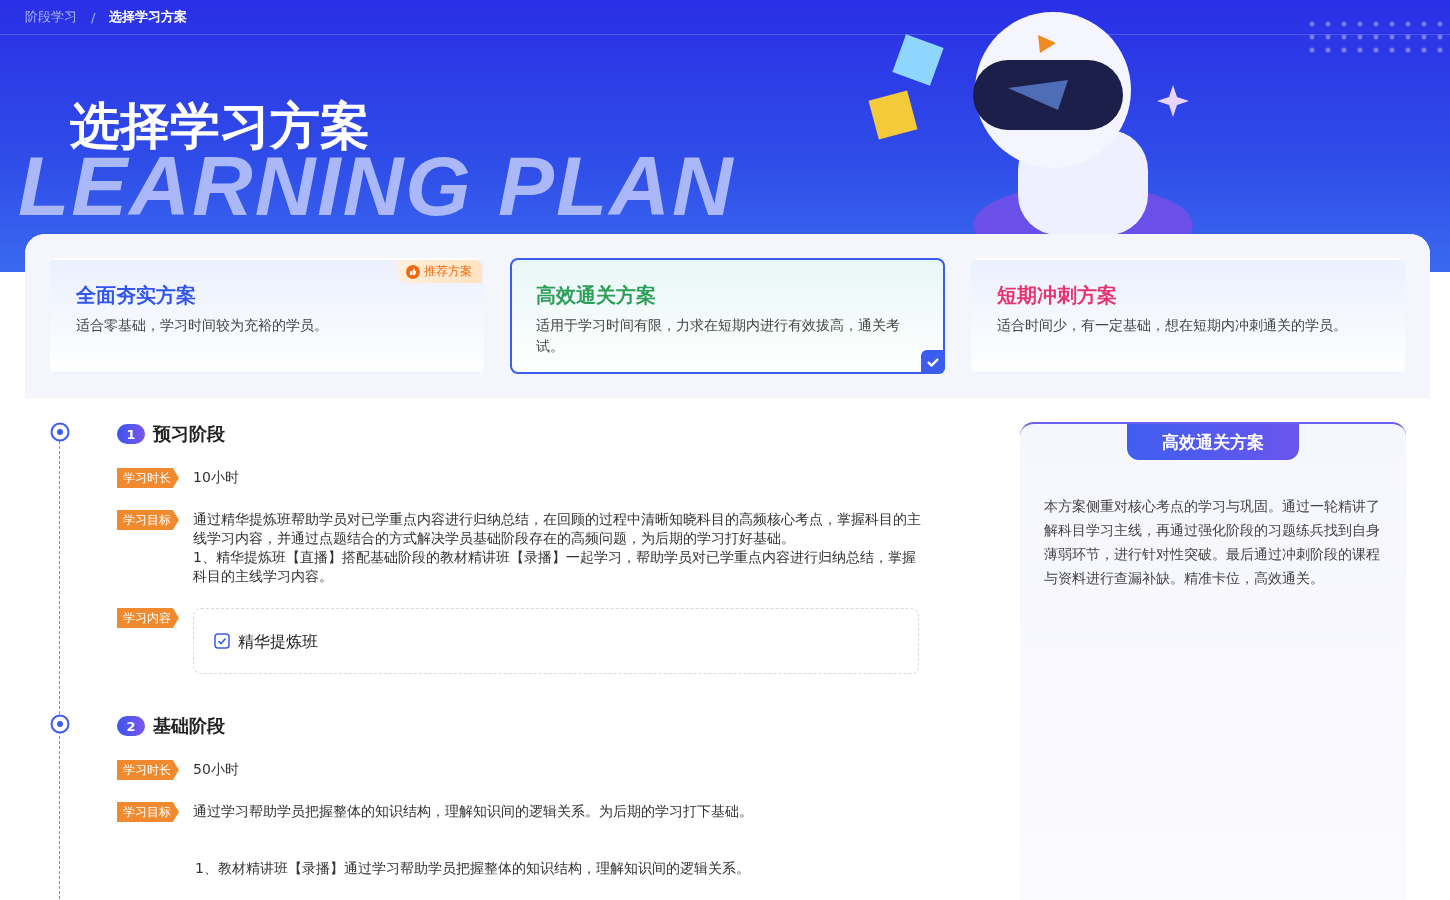 This screenshot has width=1450, height=900. I want to click on check-icon, so click(932, 362).